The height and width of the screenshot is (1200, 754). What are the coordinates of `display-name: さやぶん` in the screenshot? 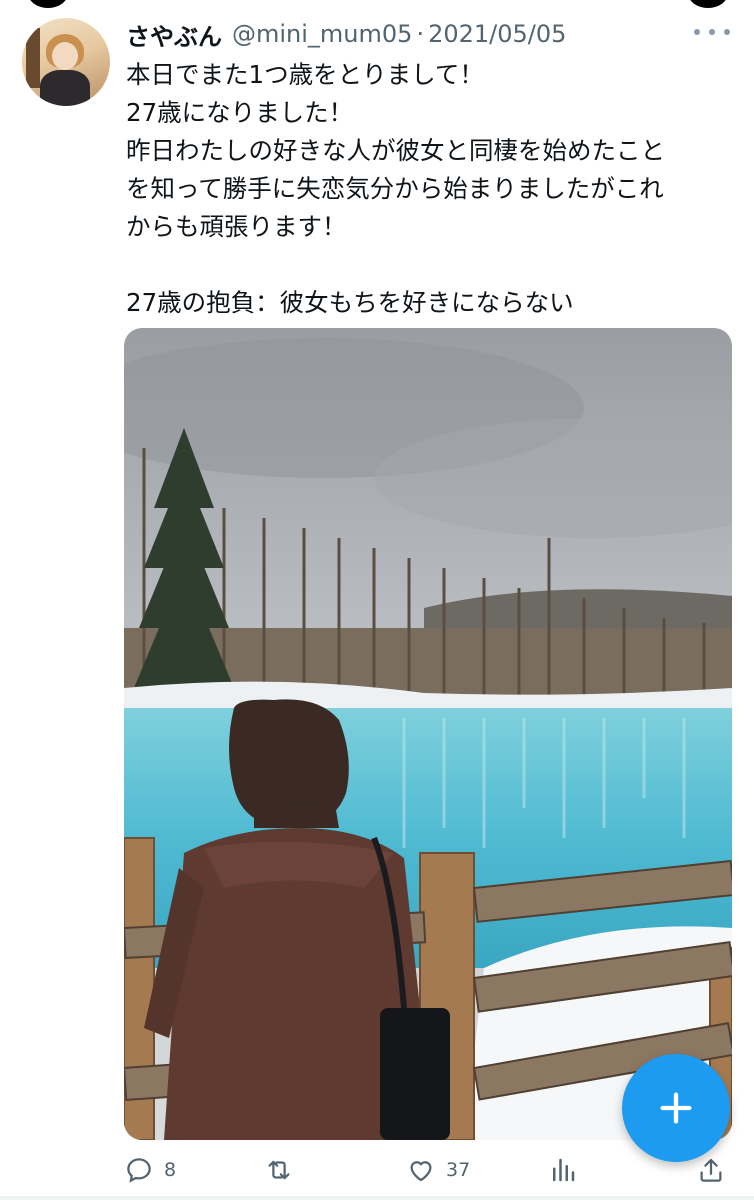 It's located at (174, 34).